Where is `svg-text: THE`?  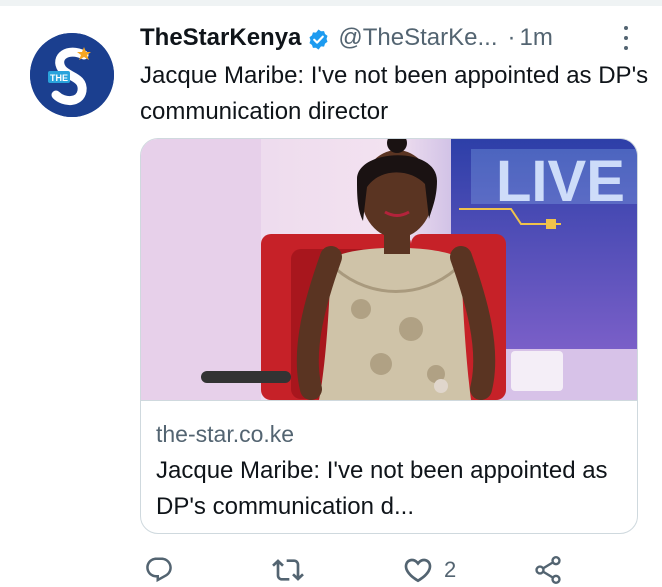 svg-text: THE is located at coordinates (59, 78).